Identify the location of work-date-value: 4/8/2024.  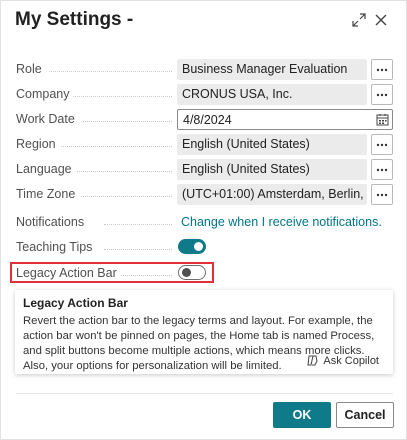
(207, 120).